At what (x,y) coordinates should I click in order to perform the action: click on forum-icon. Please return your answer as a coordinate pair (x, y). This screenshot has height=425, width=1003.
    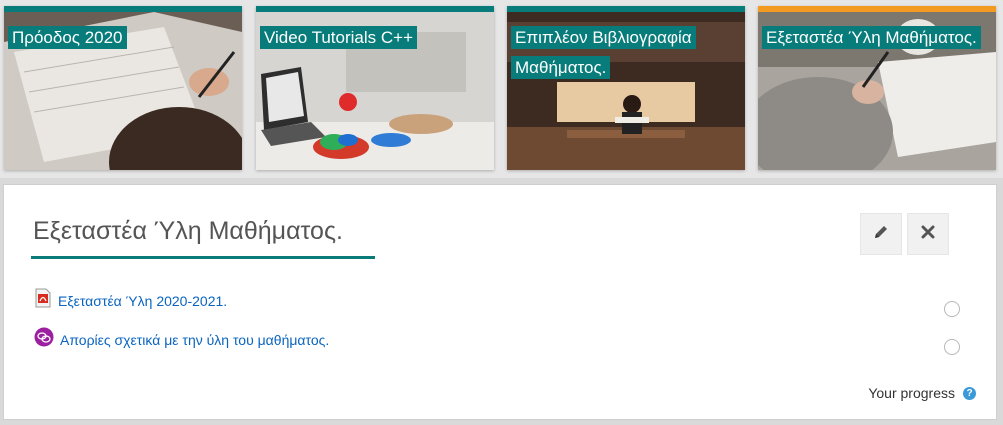
    Looking at the image, I should click on (44, 339).